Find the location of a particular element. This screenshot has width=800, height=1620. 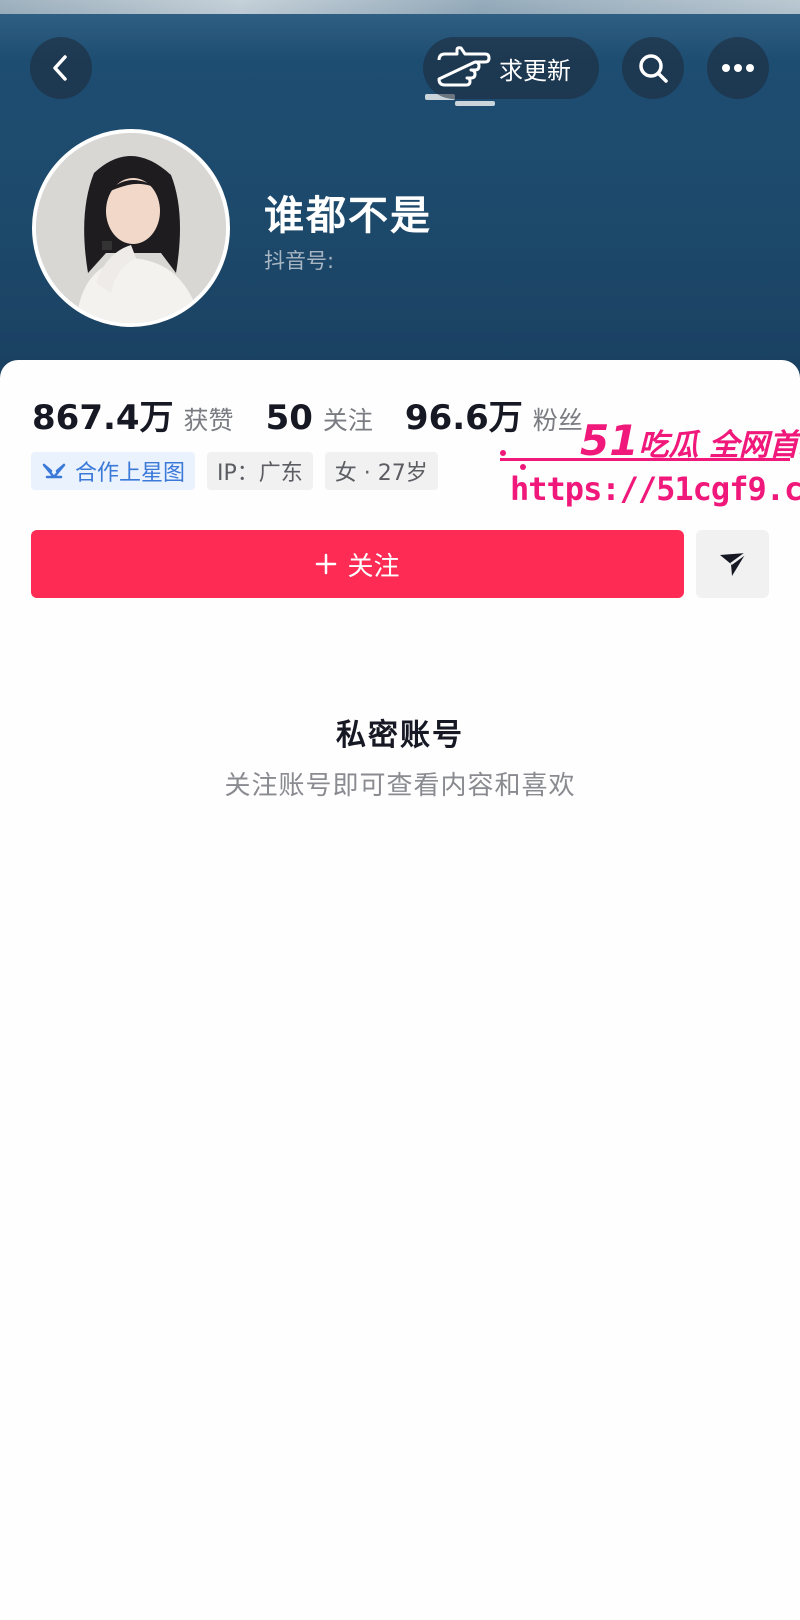

following-count: 50 is located at coordinates (289, 418).